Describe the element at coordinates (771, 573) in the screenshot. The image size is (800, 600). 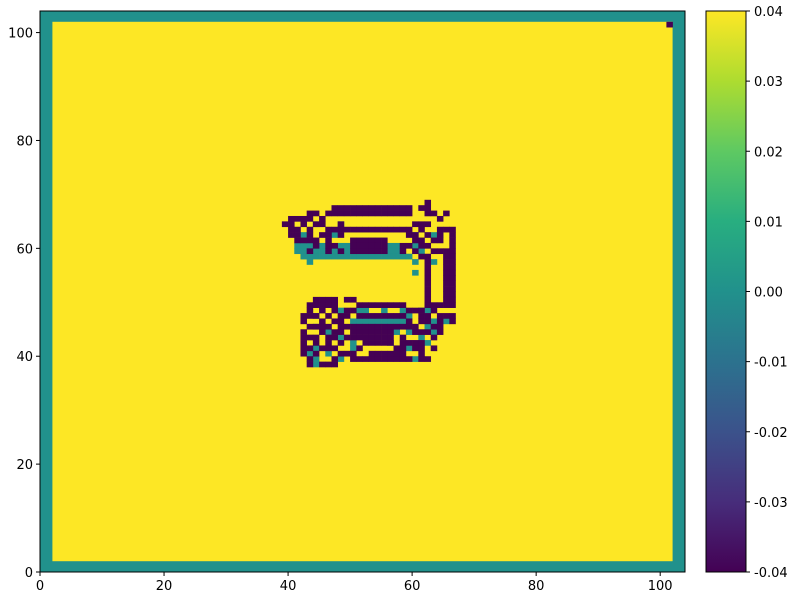
I see `colorbar-tick-label: -0.04` at that location.